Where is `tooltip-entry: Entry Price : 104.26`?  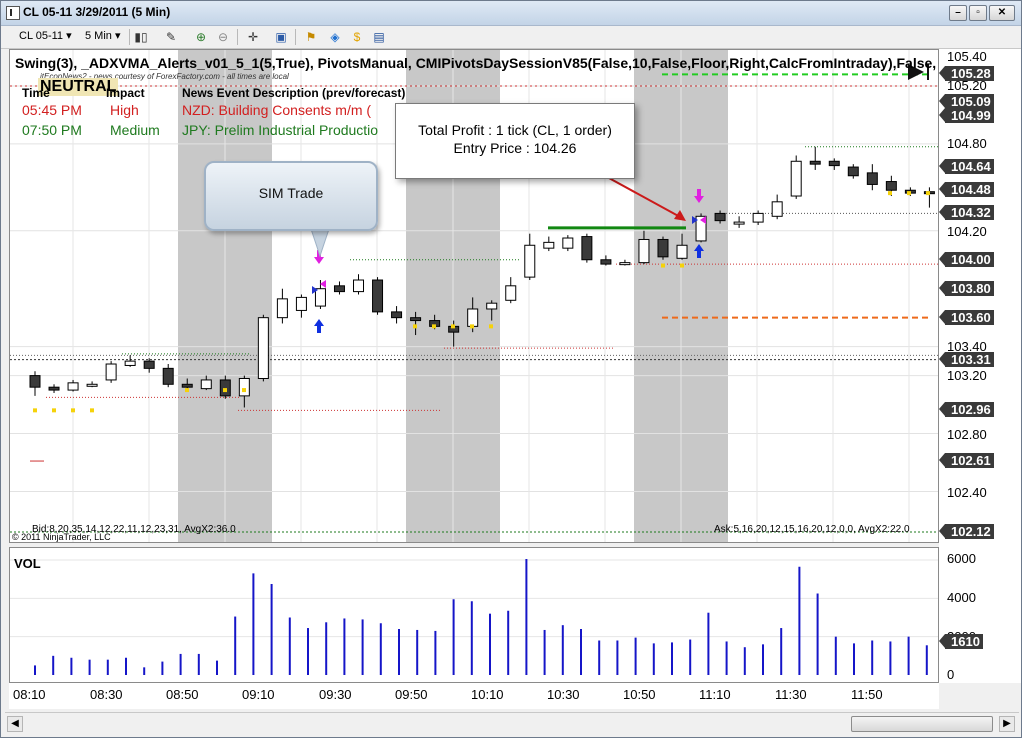 tooltip-entry: Entry Price : 104.26 is located at coordinates (515, 148).